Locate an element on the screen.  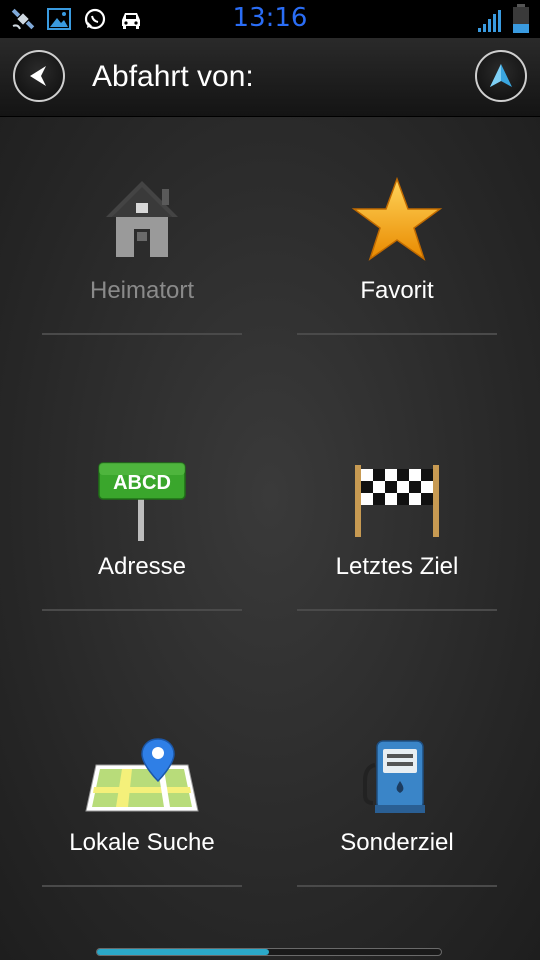
status-bar: 13:16 is located at coordinates (270, 19).